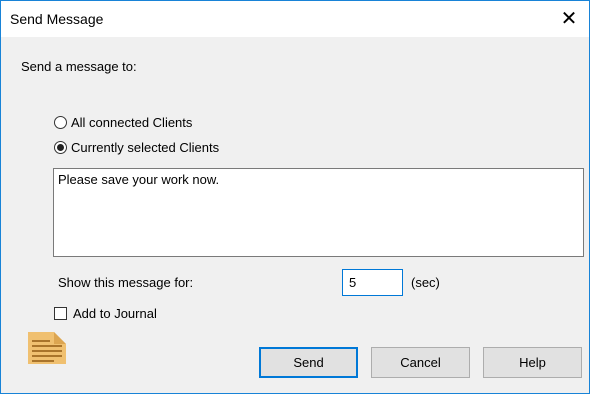 Image resolution: width=592 pixels, height=395 pixels. I want to click on duration-input, so click(372, 282).